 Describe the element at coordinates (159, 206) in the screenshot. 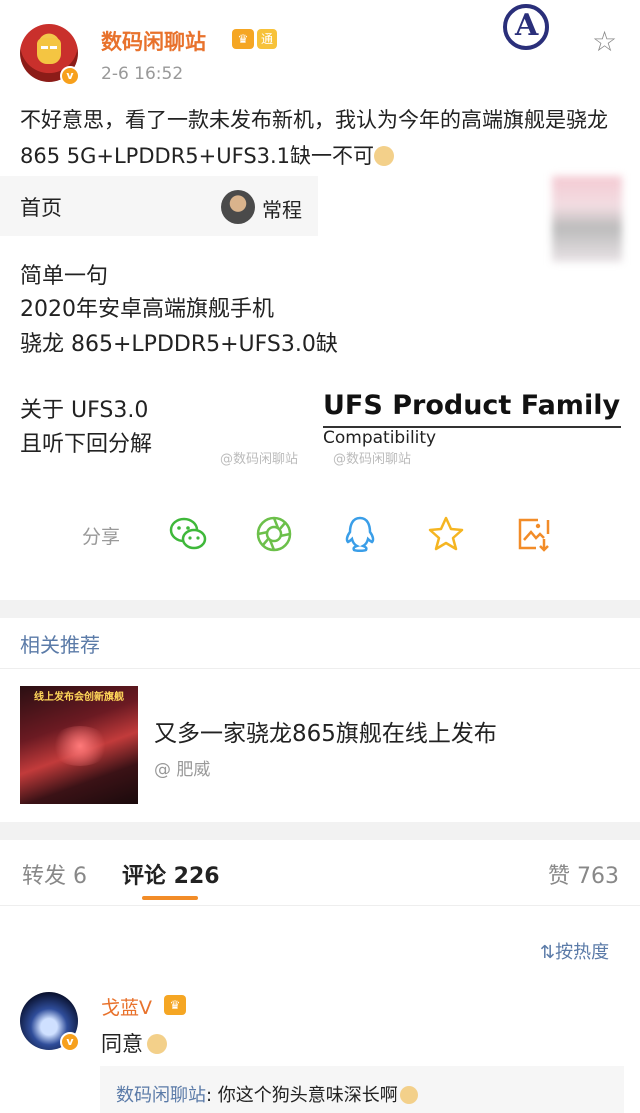

I see `screenshot-topbar: 首页 常程` at that location.